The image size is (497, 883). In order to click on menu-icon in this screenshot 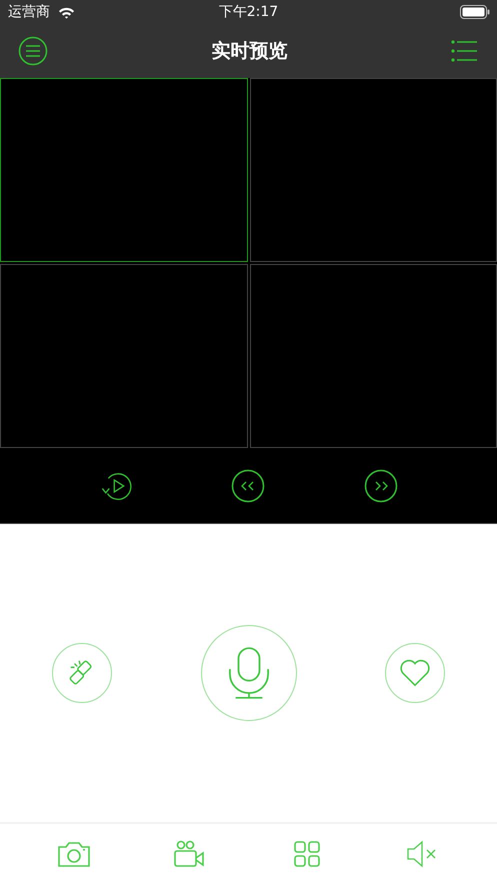, I will do `click(33, 51)`.